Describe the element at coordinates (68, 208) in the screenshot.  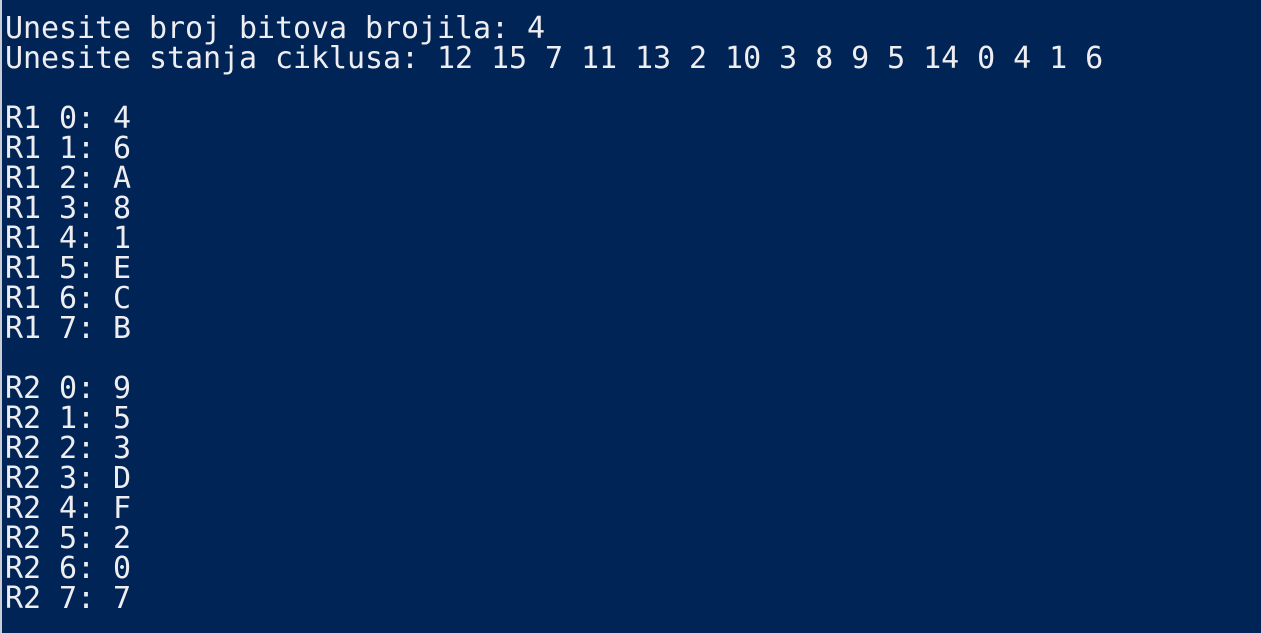
I see `r1-line: R1 3: 8` at that location.